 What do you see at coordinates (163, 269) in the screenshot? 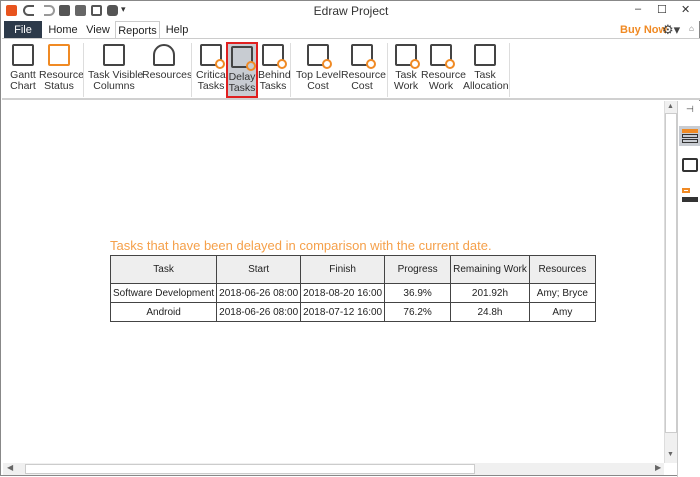
I see `column-header: Task` at bounding box center [163, 269].